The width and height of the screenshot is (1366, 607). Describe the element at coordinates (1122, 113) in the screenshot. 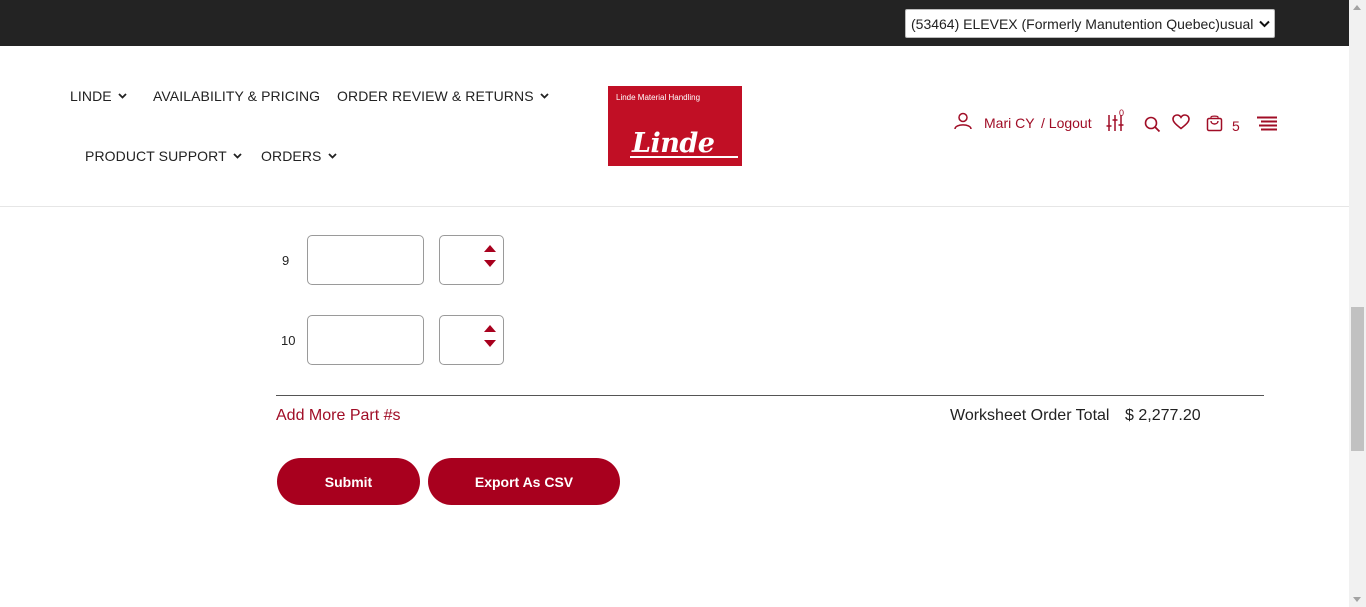

I see `compare-count: 0` at that location.